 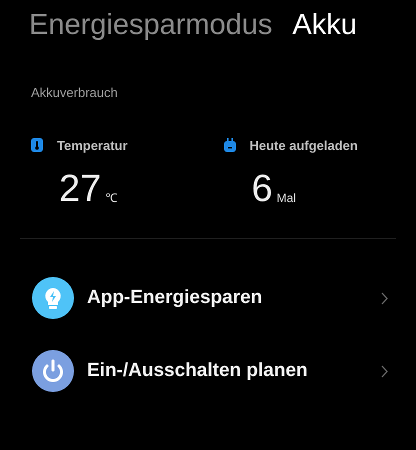 I want to click on menu-item: App-Energiesparen, so click(x=208, y=298).